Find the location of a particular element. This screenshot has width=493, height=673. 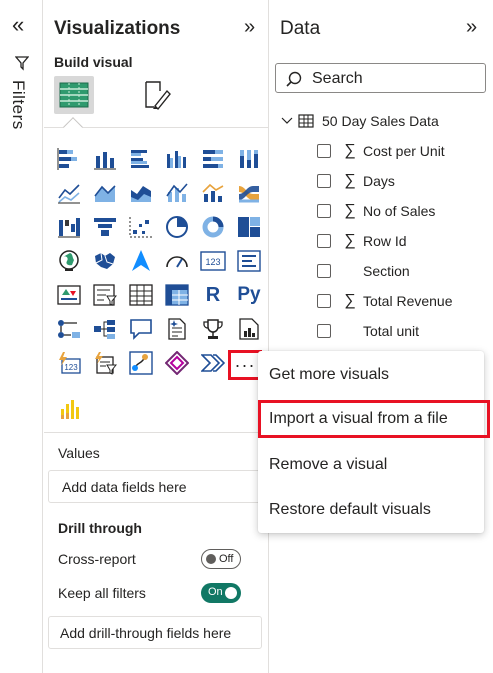

filters-label: Filters is located at coordinates (18, 105).